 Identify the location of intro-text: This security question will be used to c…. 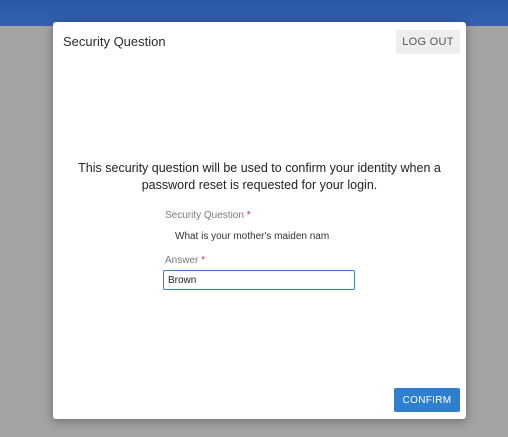
(259, 176).